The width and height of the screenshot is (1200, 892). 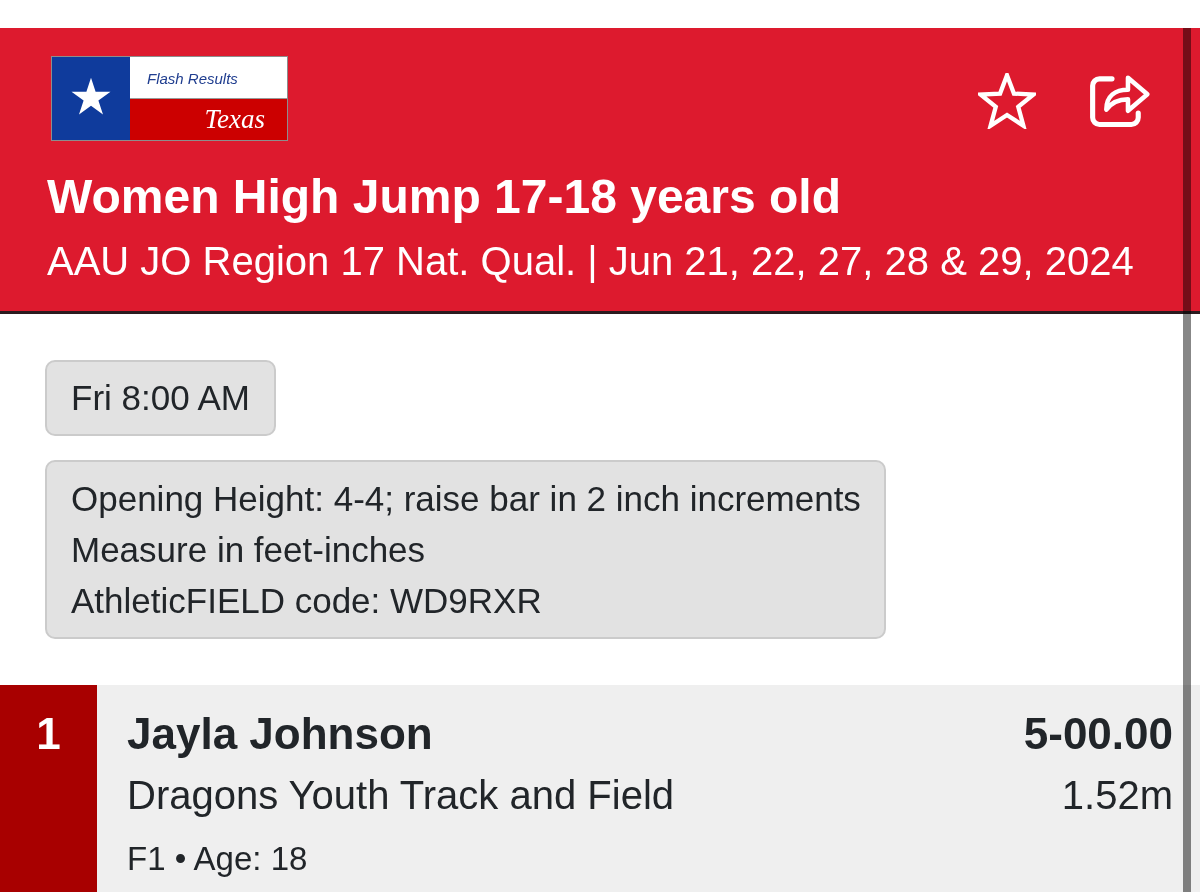 What do you see at coordinates (466, 499) in the screenshot?
I see `event-note: Opening Height: 4-4; raise bar in 2 inch increments` at bounding box center [466, 499].